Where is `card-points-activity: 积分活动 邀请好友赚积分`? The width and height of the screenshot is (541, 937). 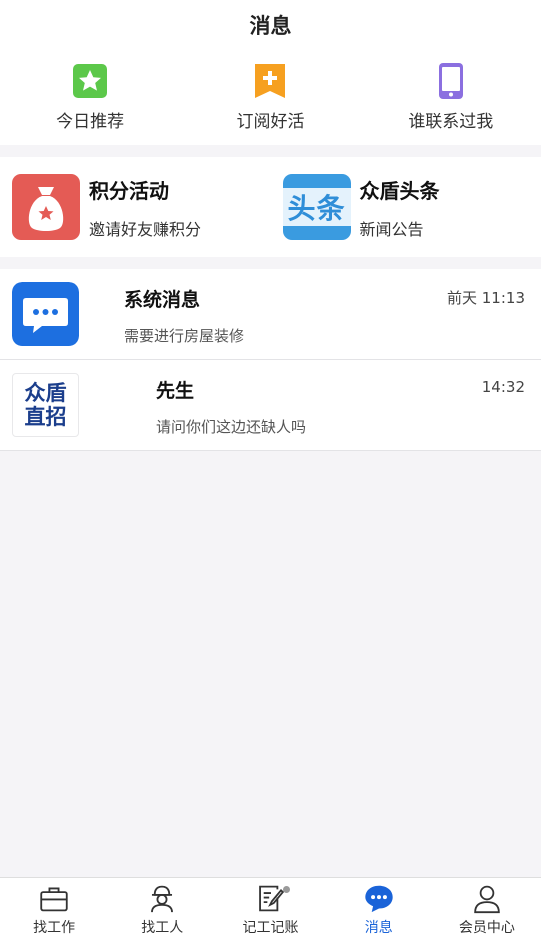
card-points-activity: 积分活动 邀请好友赚积分 is located at coordinates (135, 207).